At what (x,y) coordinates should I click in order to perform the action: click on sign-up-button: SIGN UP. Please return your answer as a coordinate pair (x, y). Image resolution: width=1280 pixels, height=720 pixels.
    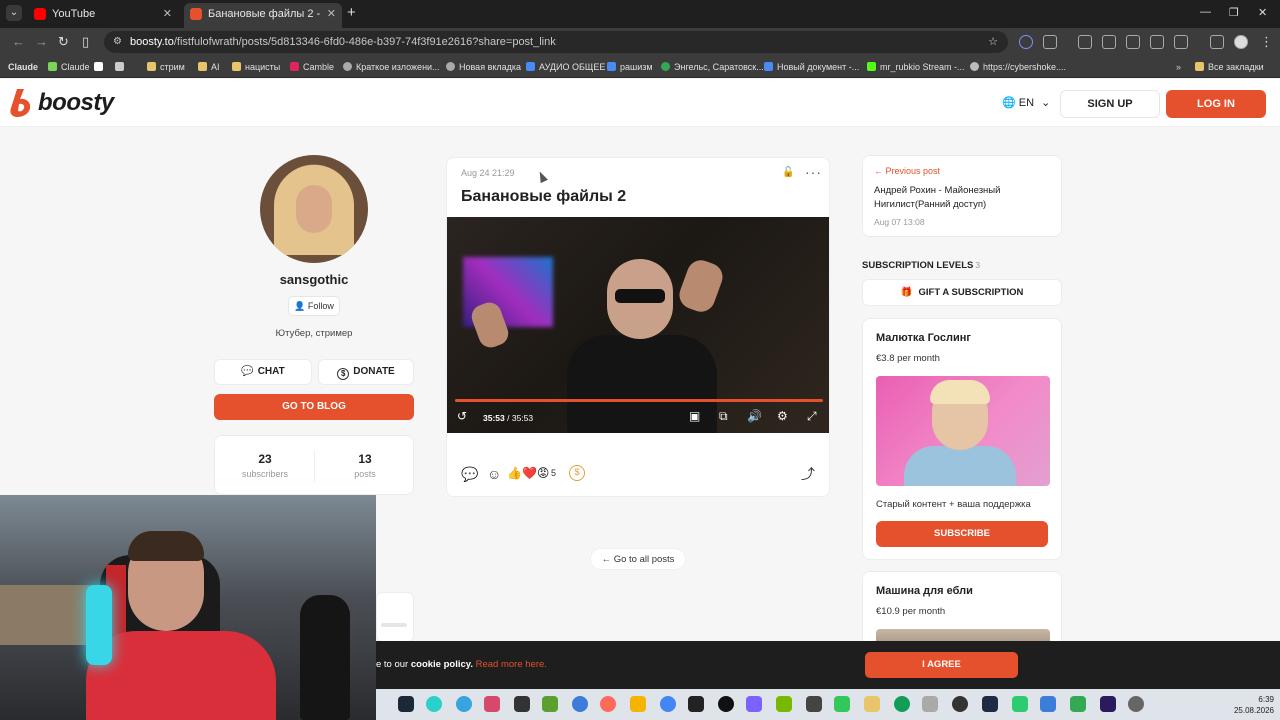
    Looking at the image, I should click on (1110, 104).